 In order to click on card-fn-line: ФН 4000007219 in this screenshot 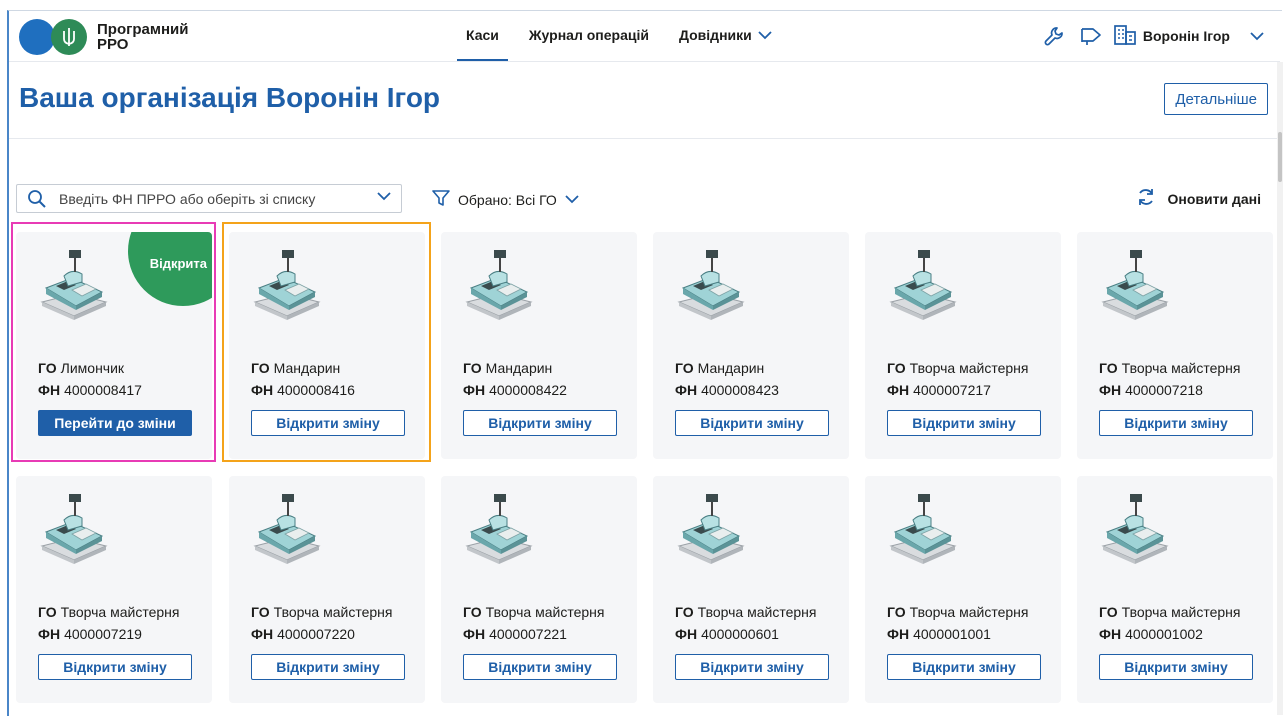, I will do `click(90, 634)`.